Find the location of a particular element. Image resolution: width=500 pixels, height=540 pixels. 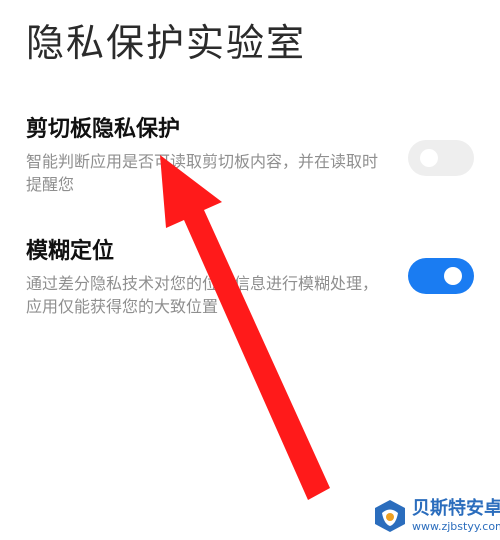

setting-row-clipboard-privacy: 剪切板隐私保护 智能判断应用是否可读取剪切板内容，并在读取时提醒您 is located at coordinates (250, 155).